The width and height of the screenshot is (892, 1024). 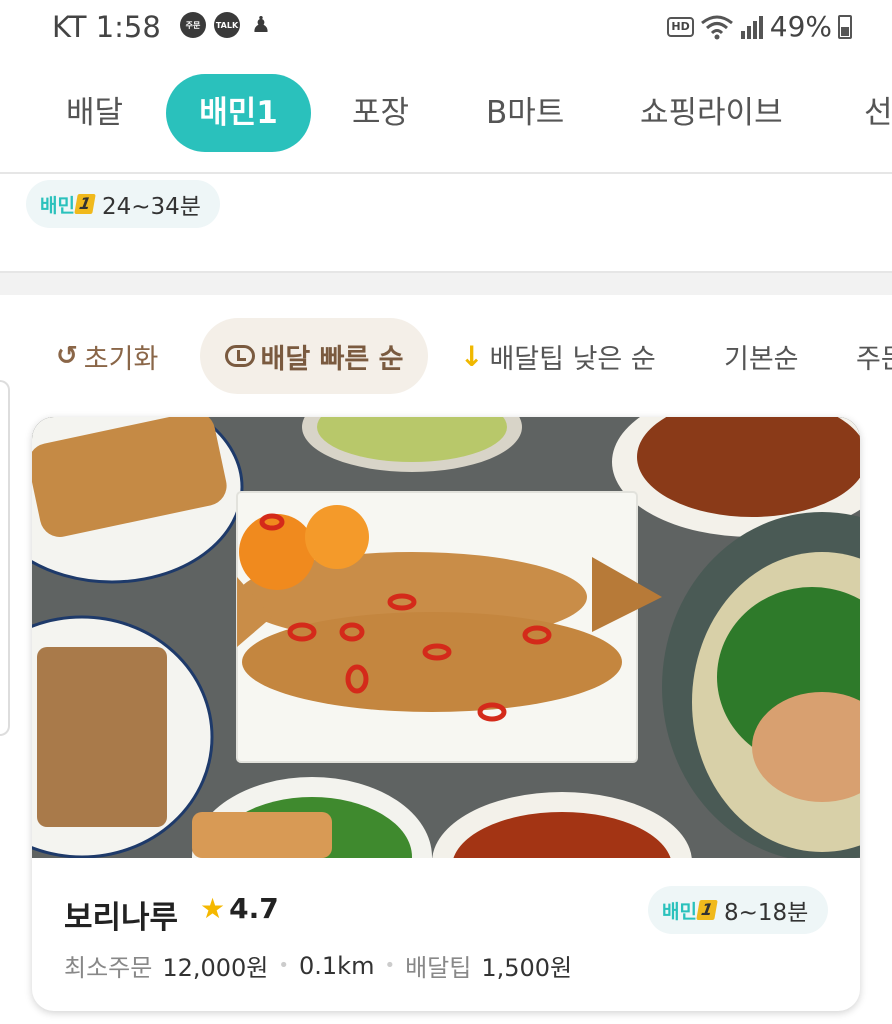 I want to click on store-name: 보리나루, so click(x=121, y=918).